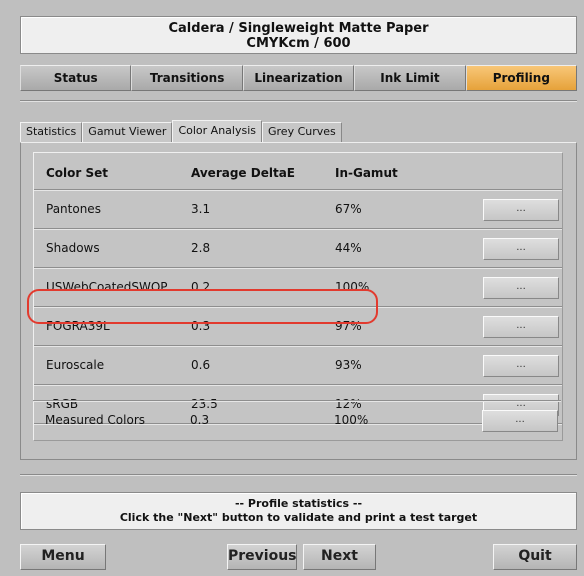 This screenshot has width=584, height=576. Describe the element at coordinates (187, 78) in the screenshot. I see `tab-transitions: Transitions` at that location.